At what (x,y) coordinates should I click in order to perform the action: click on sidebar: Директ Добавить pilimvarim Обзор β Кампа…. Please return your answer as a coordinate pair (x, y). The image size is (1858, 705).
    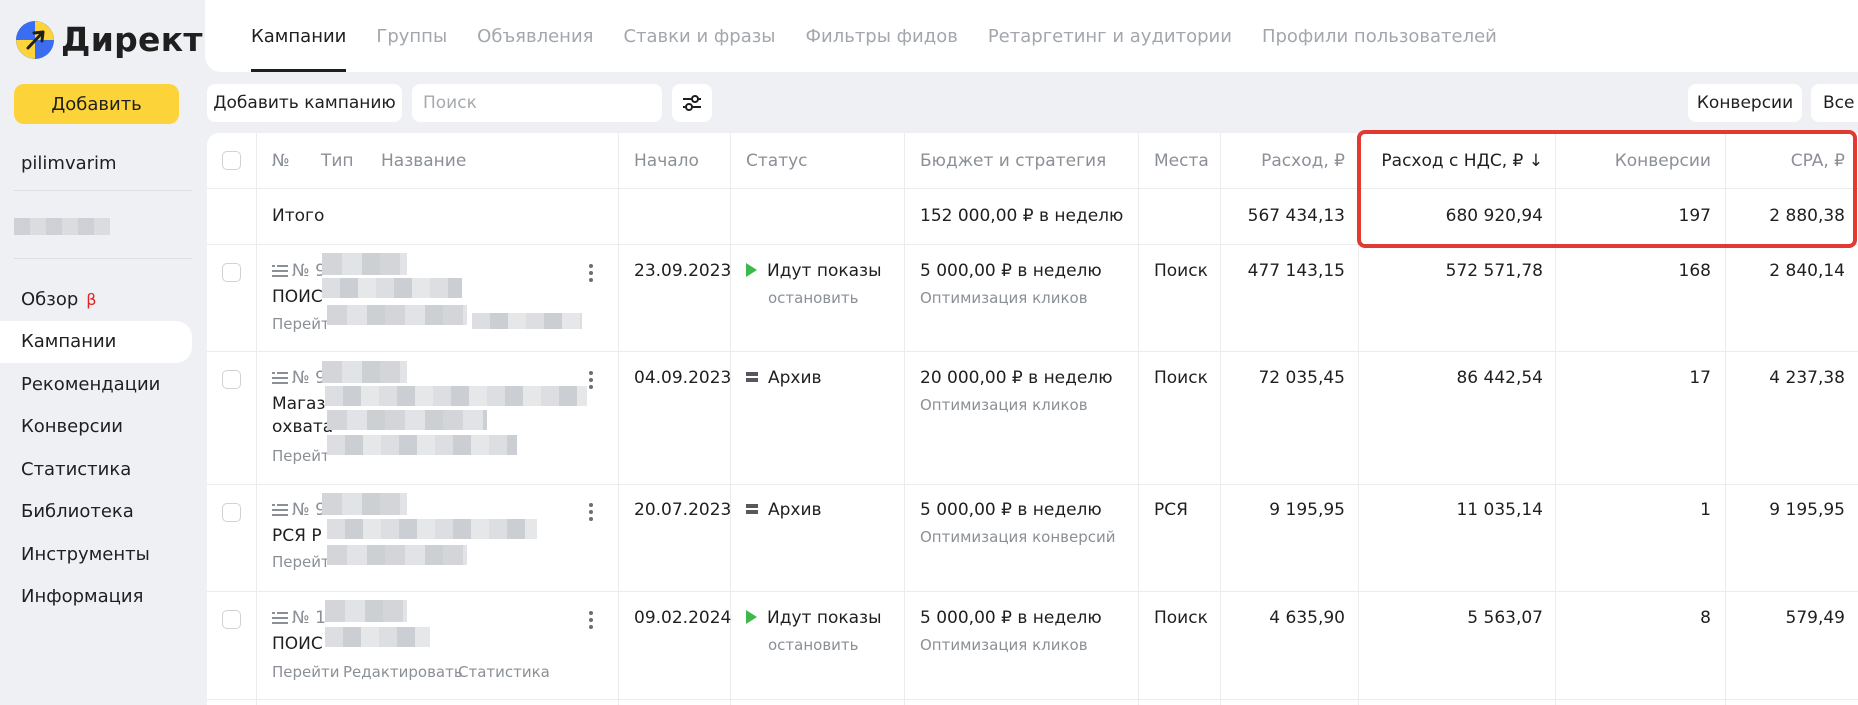
    Looking at the image, I should click on (102, 352).